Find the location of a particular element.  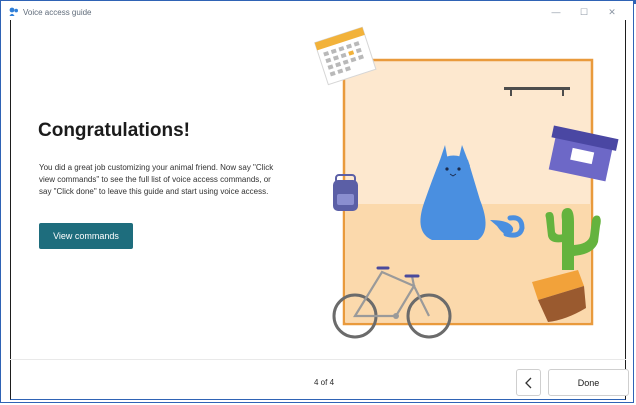

window-controls: — ☐ ✕ is located at coordinates (584, 12).